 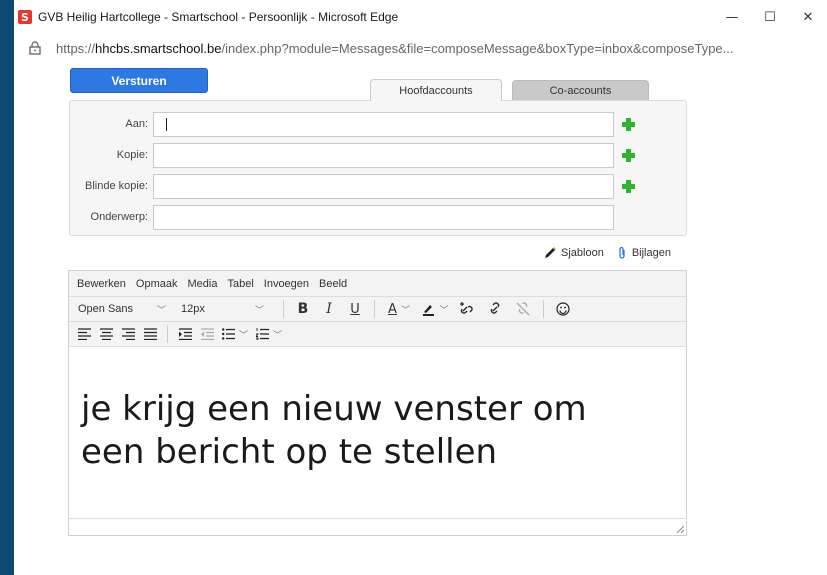 I want to click on numbered-list-button: ﹀, so click(x=269, y=334).